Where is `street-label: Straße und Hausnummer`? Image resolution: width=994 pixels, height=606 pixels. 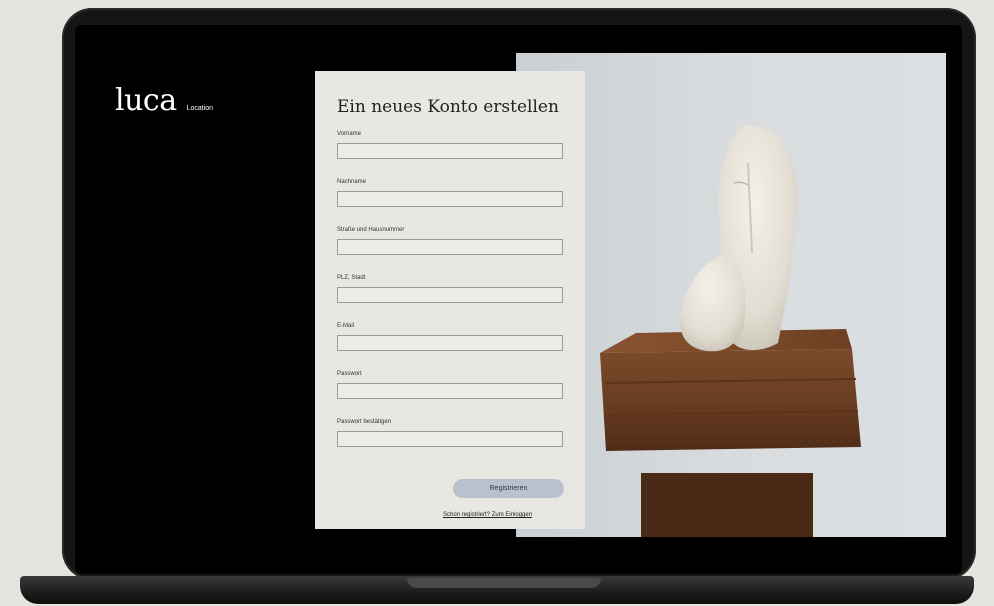 street-label: Straße und Hausnummer is located at coordinates (371, 230).